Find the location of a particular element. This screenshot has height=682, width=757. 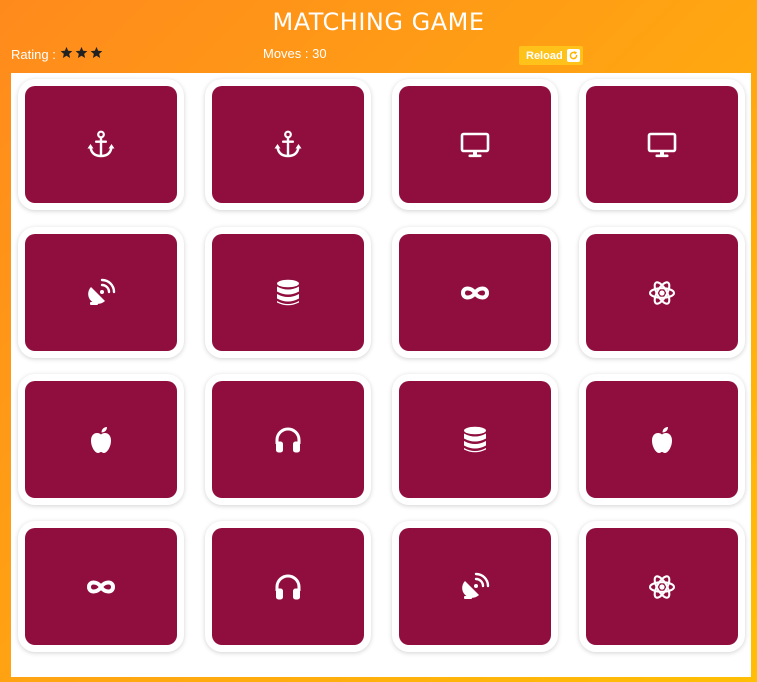

reload-button: Reload is located at coordinates (551, 55).